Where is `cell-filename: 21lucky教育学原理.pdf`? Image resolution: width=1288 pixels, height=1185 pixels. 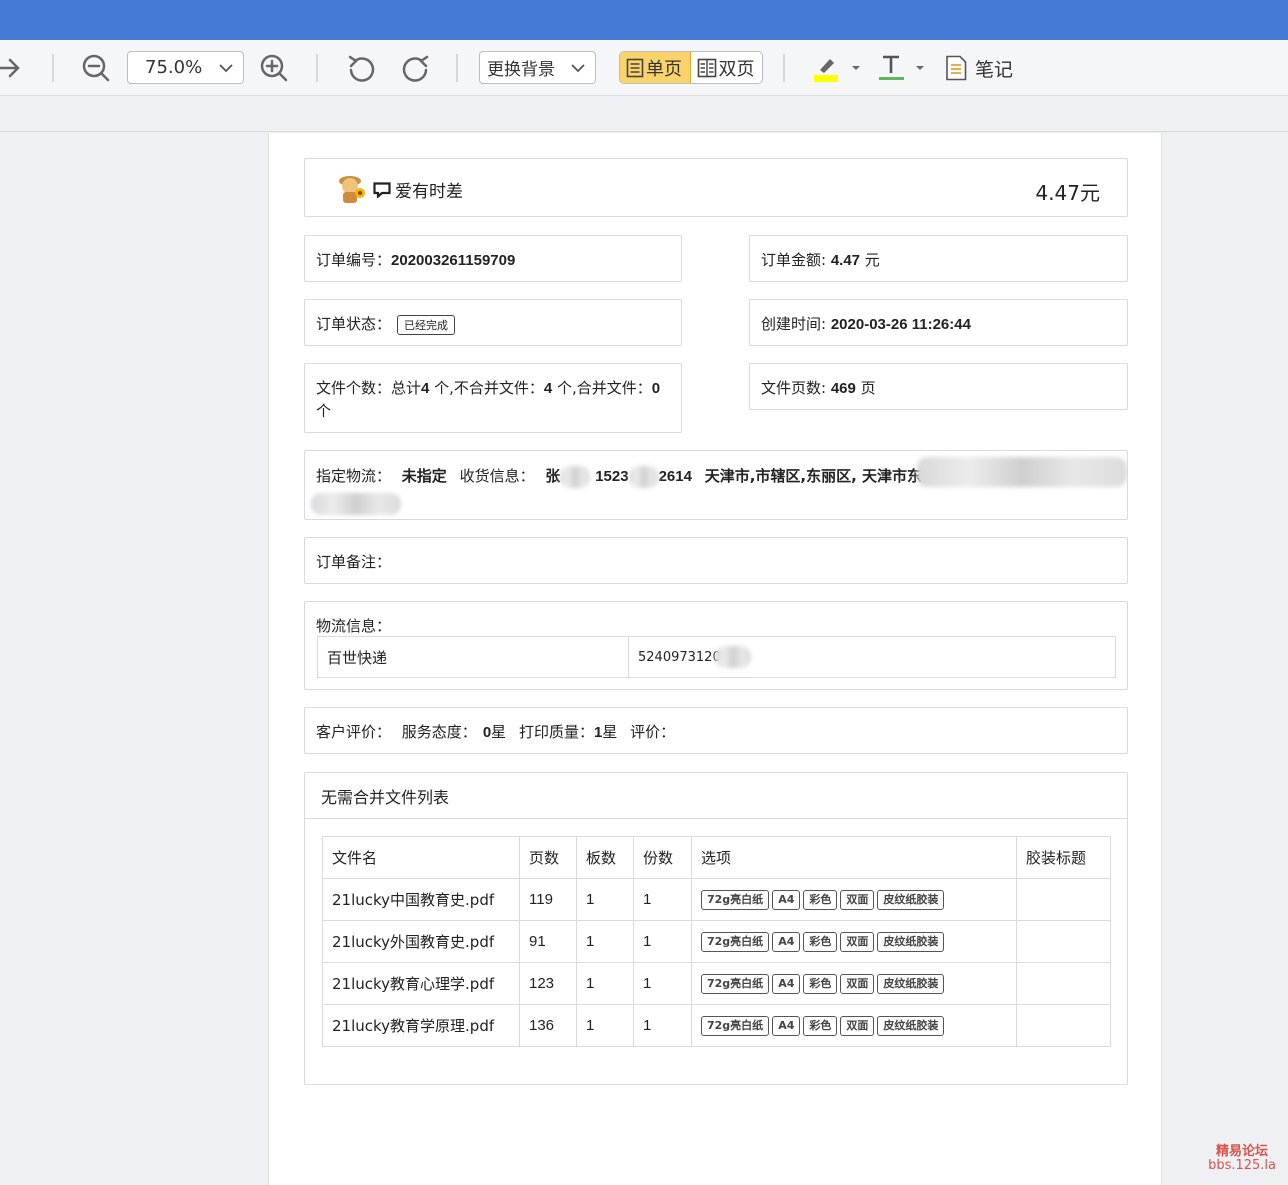 cell-filename: 21lucky教育学原理.pdf is located at coordinates (421, 1025).